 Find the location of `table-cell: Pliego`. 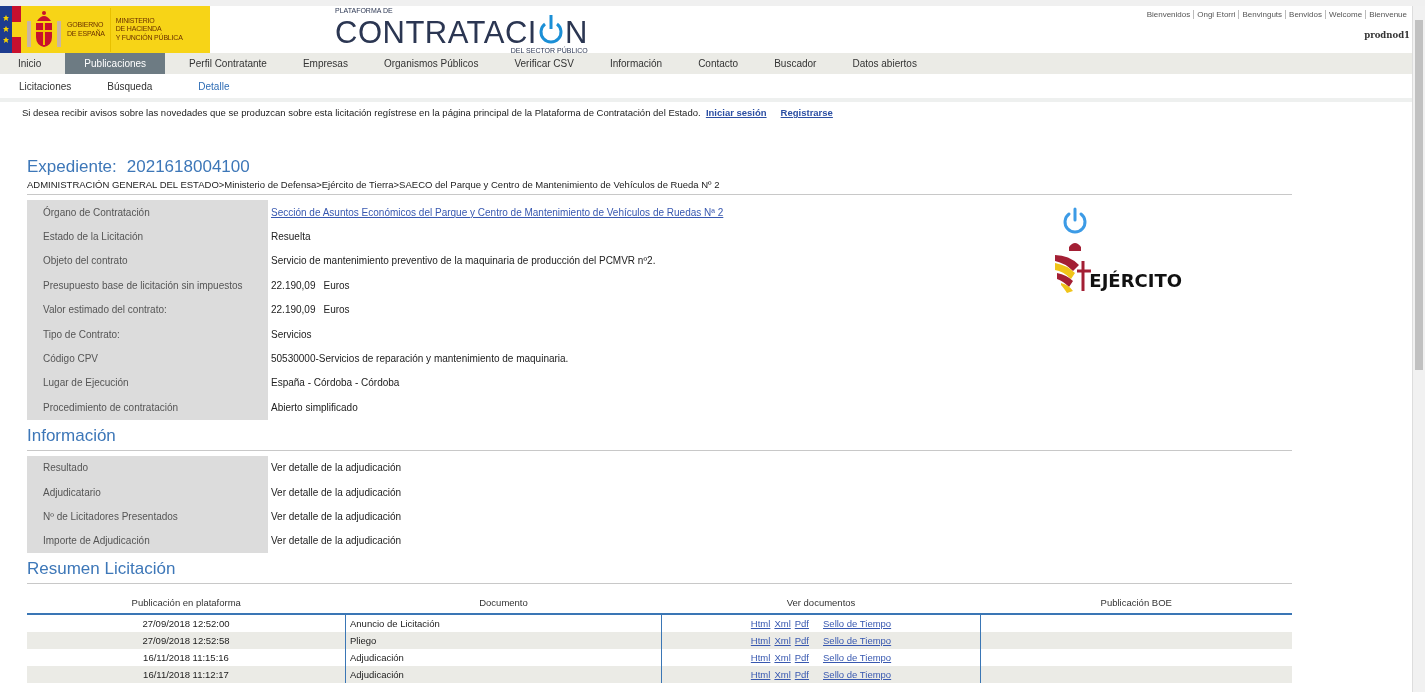

table-cell: Pliego is located at coordinates (503, 641).